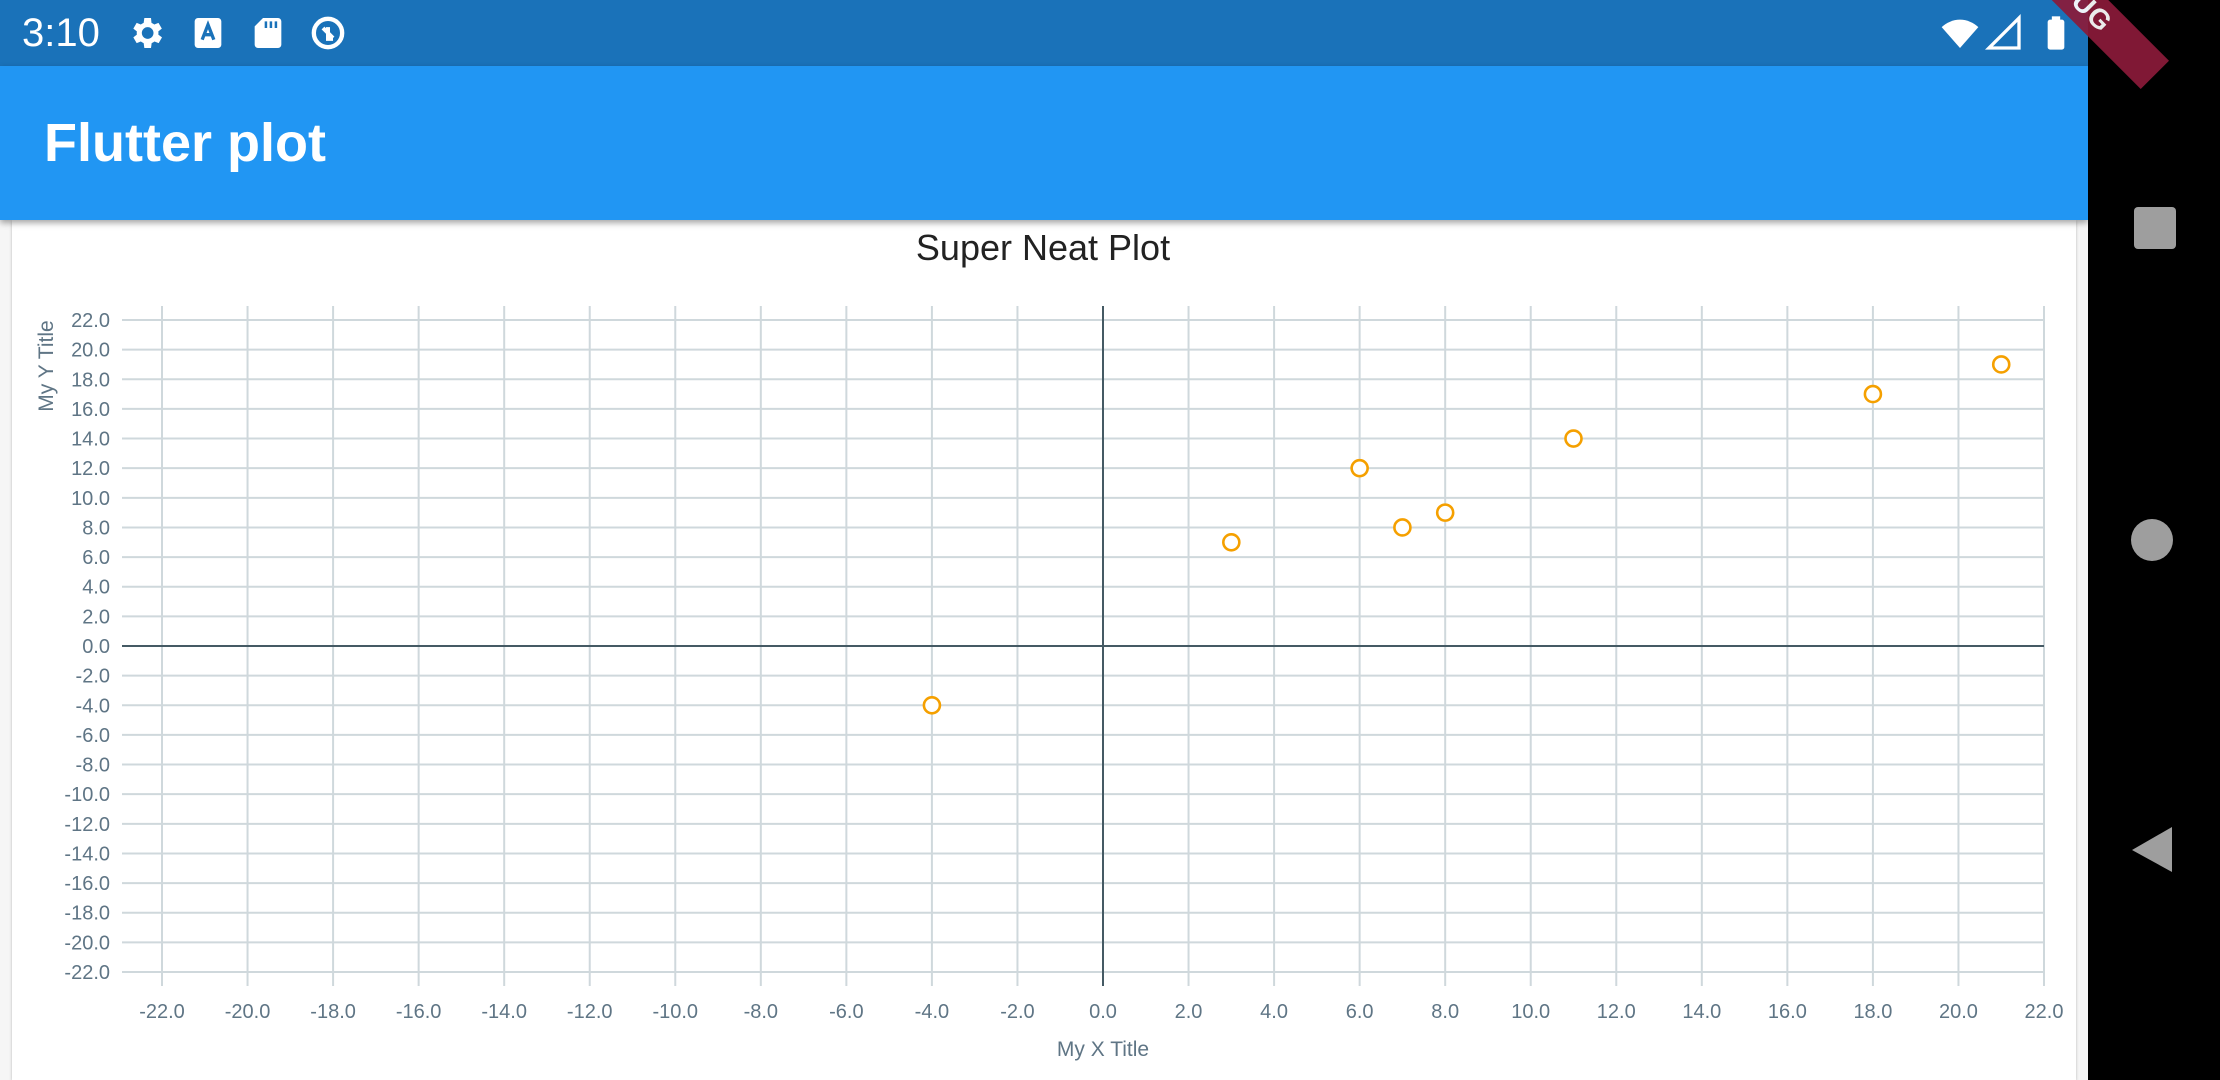 The image size is (2220, 1080). What do you see at coordinates (1530, 1012) in the screenshot?
I see `x-tick-label: 10.0` at bounding box center [1530, 1012].